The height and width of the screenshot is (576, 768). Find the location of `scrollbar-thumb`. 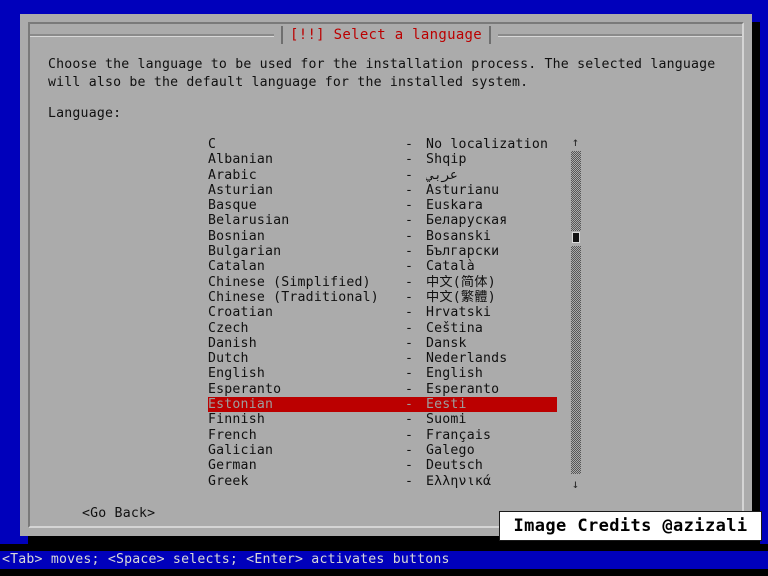

scrollbar-thumb is located at coordinates (576, 237).